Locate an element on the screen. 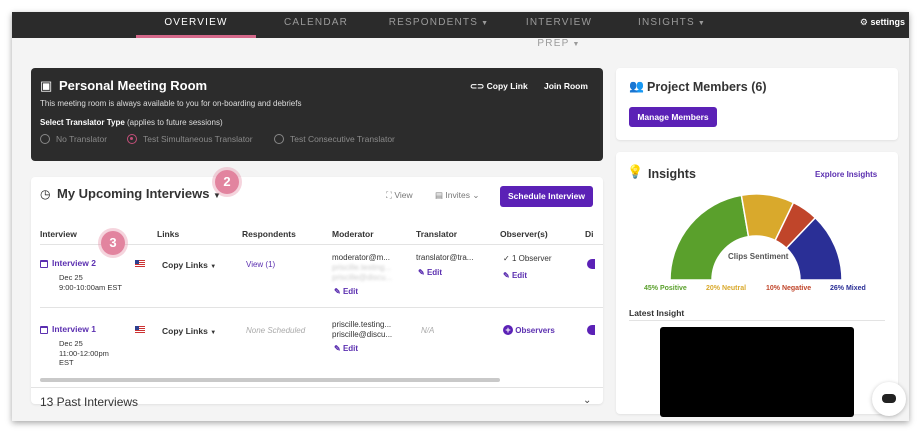 This screenshot has width=919, height=440. past-interviews-toggle: 13 Past Interviews is located at coordinates (89, 402).